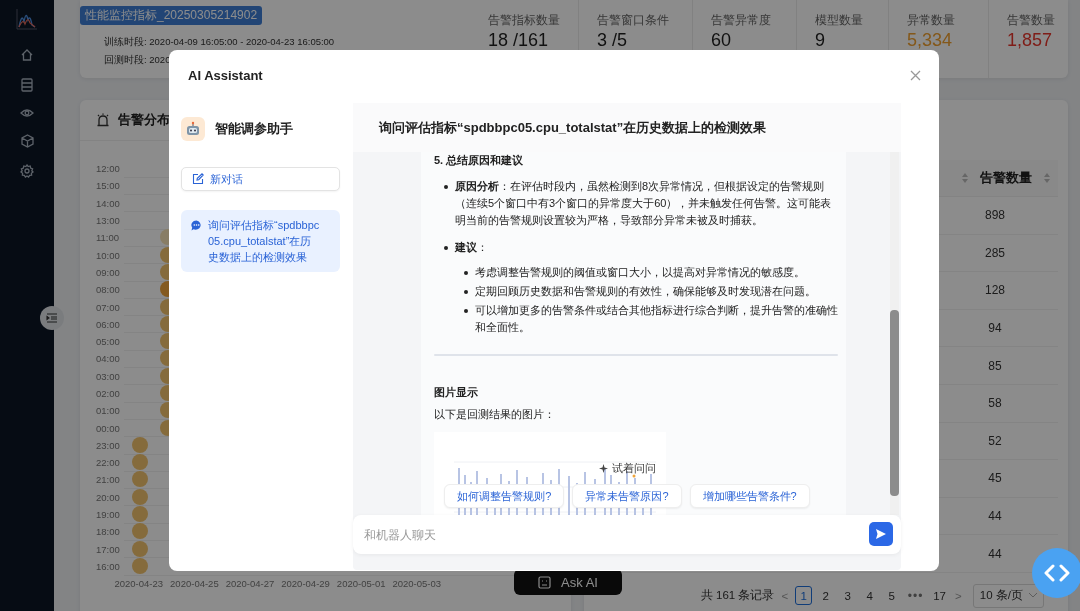 The width and height of the screenshot is (1080, 611). I want to click on suggestion-chip: 如何调整告警规则?, so click(504, 496).